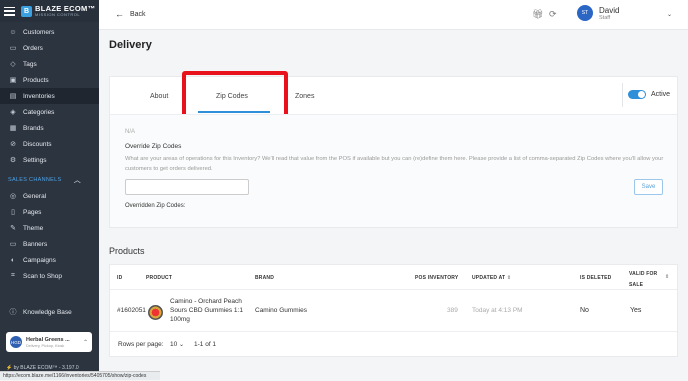 The height and width of the screenshot is (381, 688). Describe the element at coordinates (645, 280) in the screenshot. I see `column-header-valid-for-sale: VALID FOR SALE` at that location.